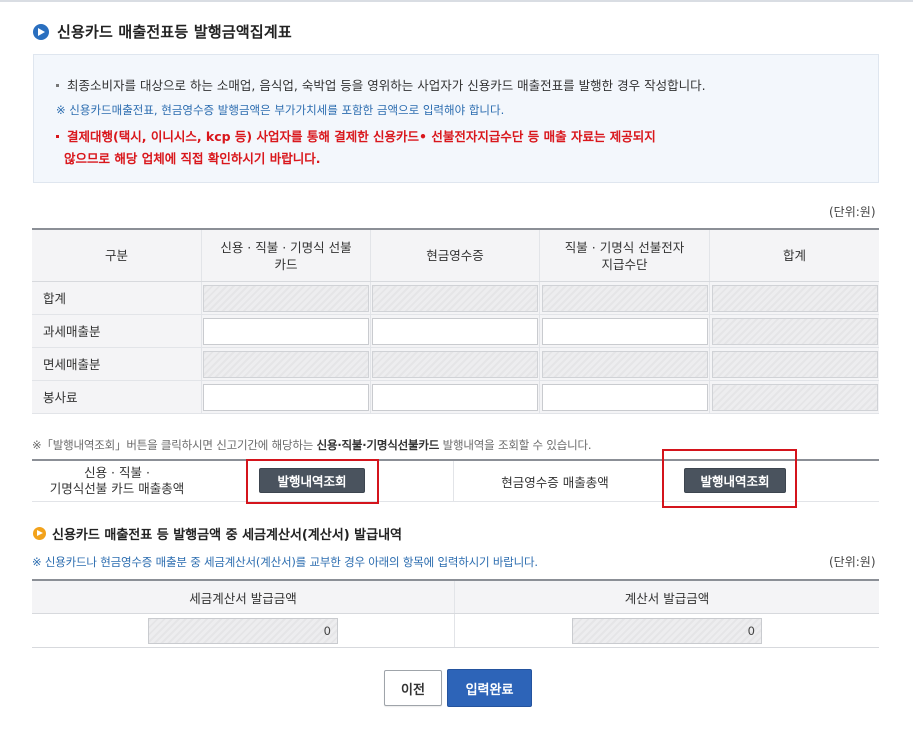  I want to click on prev-button: 이전, so click(413, 688).